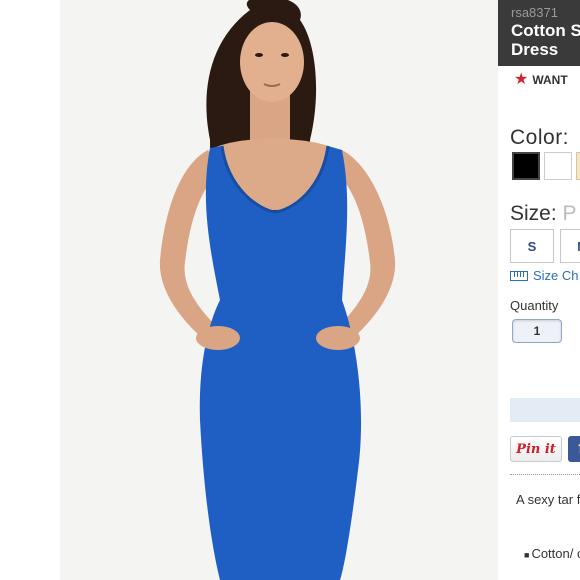  Describe the element at coordinates (526, 166) in the screenshot. I see `color-swatch-black` at that location.